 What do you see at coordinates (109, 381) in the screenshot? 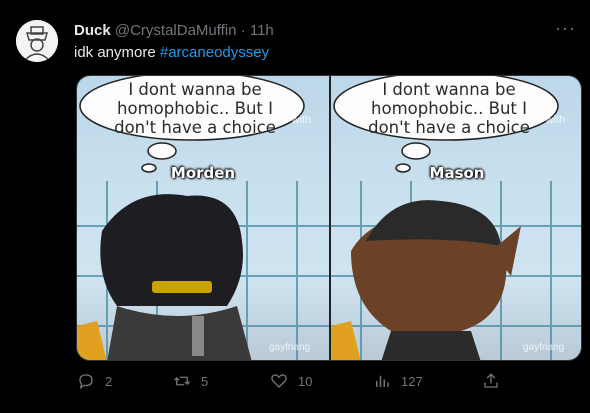
I see `reply-count: 2` at bounding box center [109, 381].